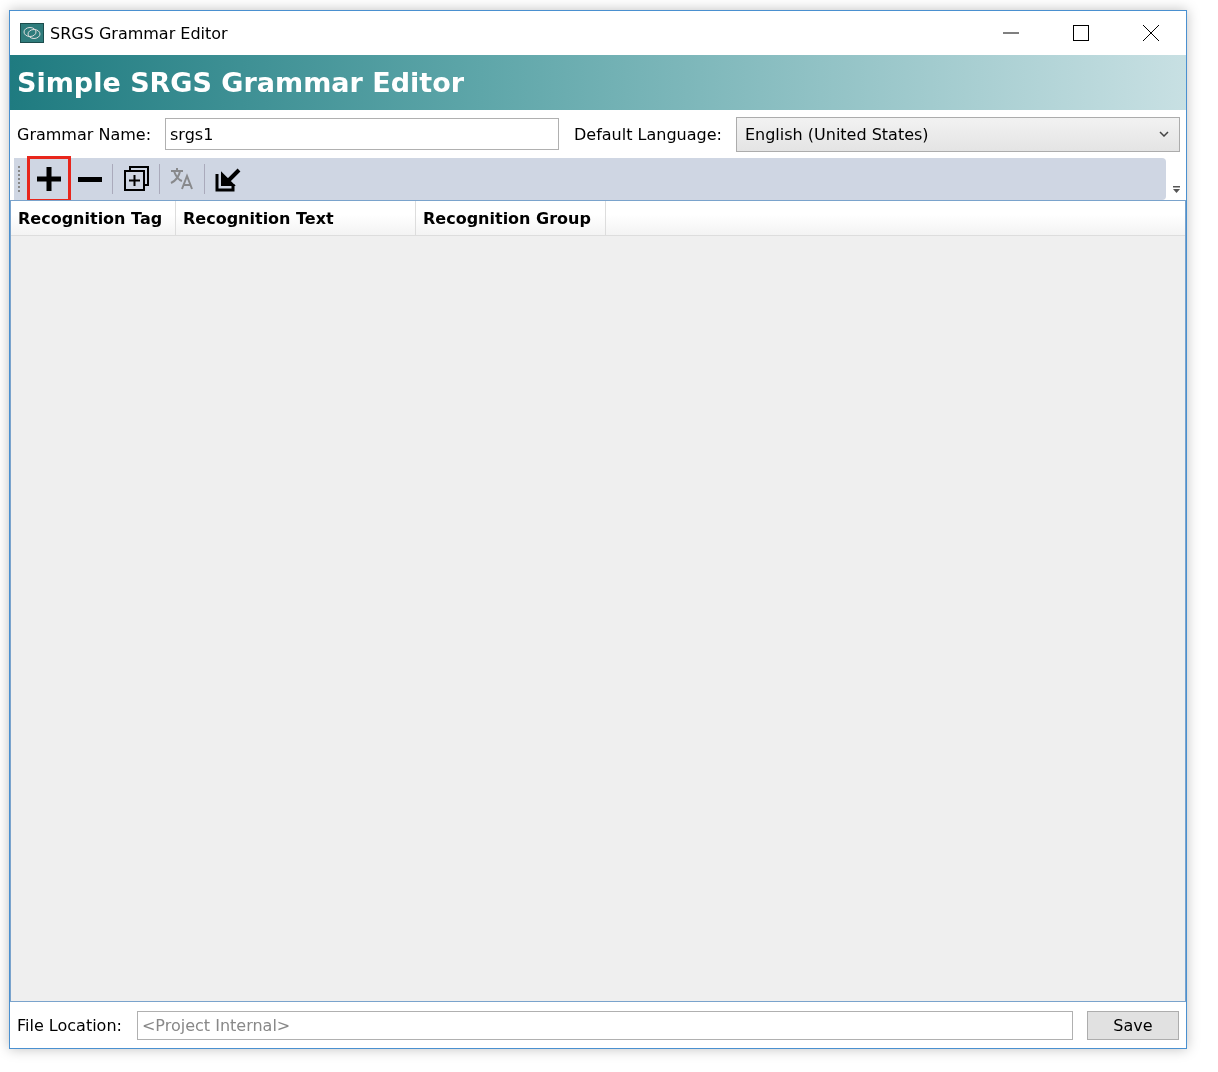 This screenshot has width=1218, height=1072. What do you see at coordinates (1081, 33) in the screenshot?
I see `maximize-icon` at bounding box center [1081, 33].